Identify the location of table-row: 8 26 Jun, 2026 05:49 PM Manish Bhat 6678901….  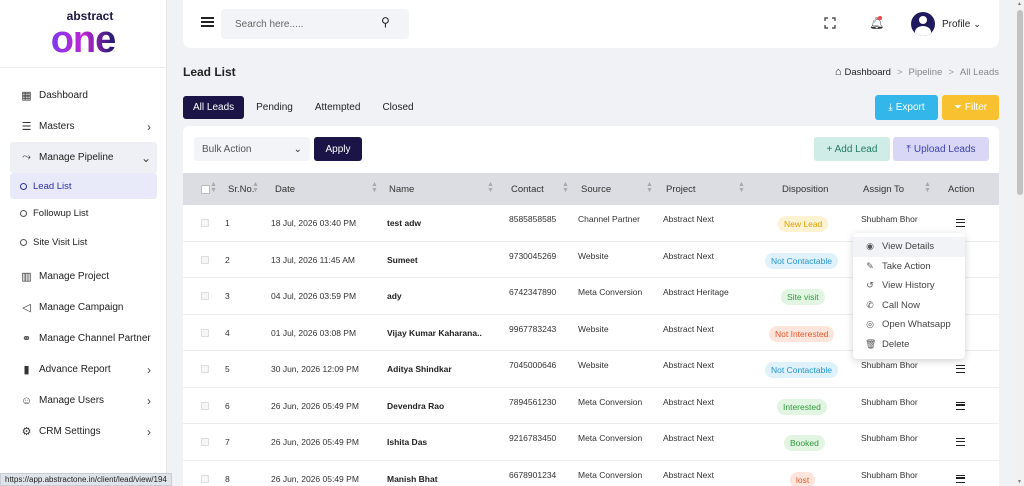
(591, 473).